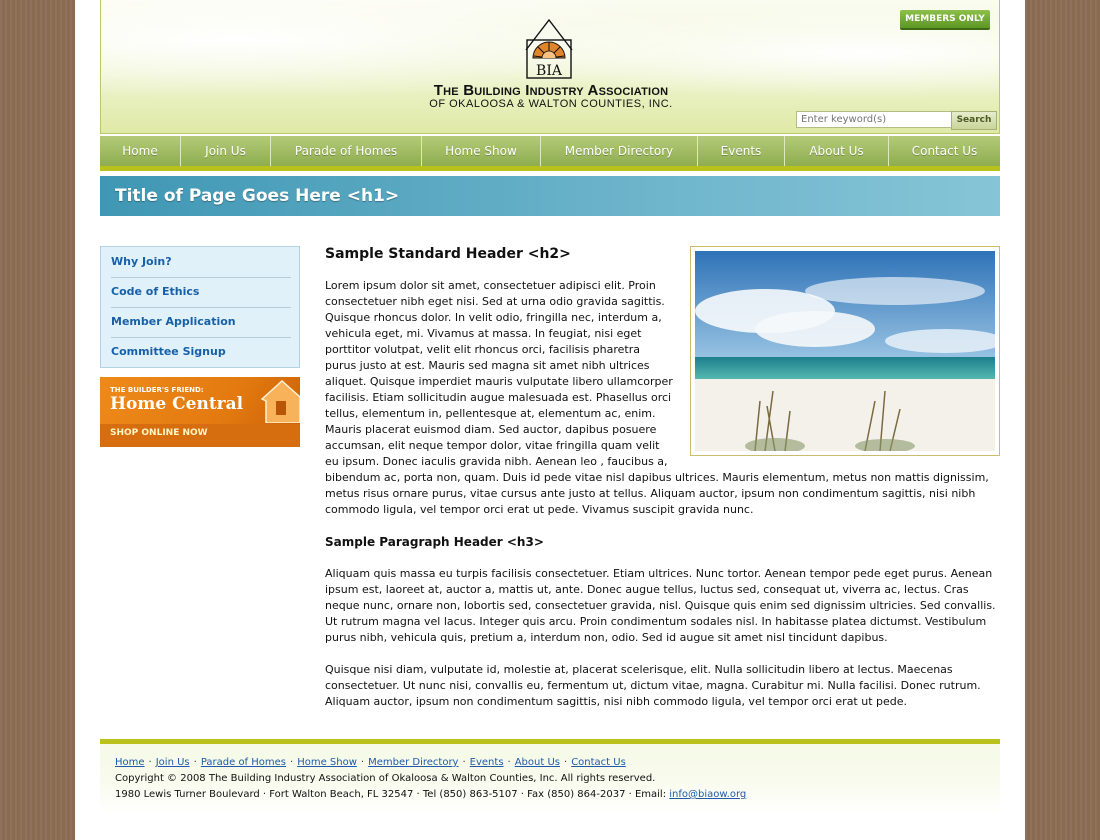 This screenshot has height=840, width=1100. What do you see at coordinates (257, 196) in the screenshot?
I see `page-title: Title of Page Goes Here <h1>` at bounding box center [257, 196].